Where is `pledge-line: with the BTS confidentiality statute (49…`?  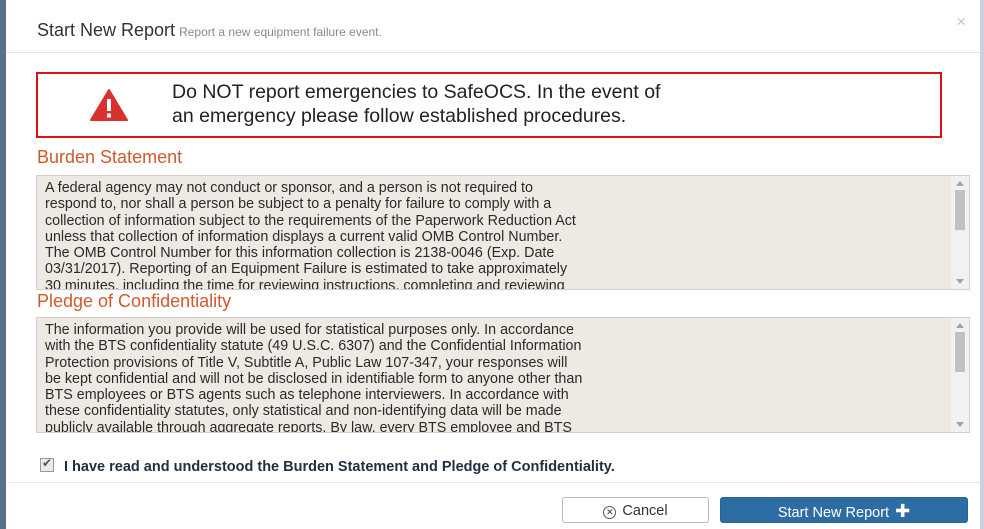 pledge-line: with the BTS confidentiality statute (49… is located at coordinates (313, 346).